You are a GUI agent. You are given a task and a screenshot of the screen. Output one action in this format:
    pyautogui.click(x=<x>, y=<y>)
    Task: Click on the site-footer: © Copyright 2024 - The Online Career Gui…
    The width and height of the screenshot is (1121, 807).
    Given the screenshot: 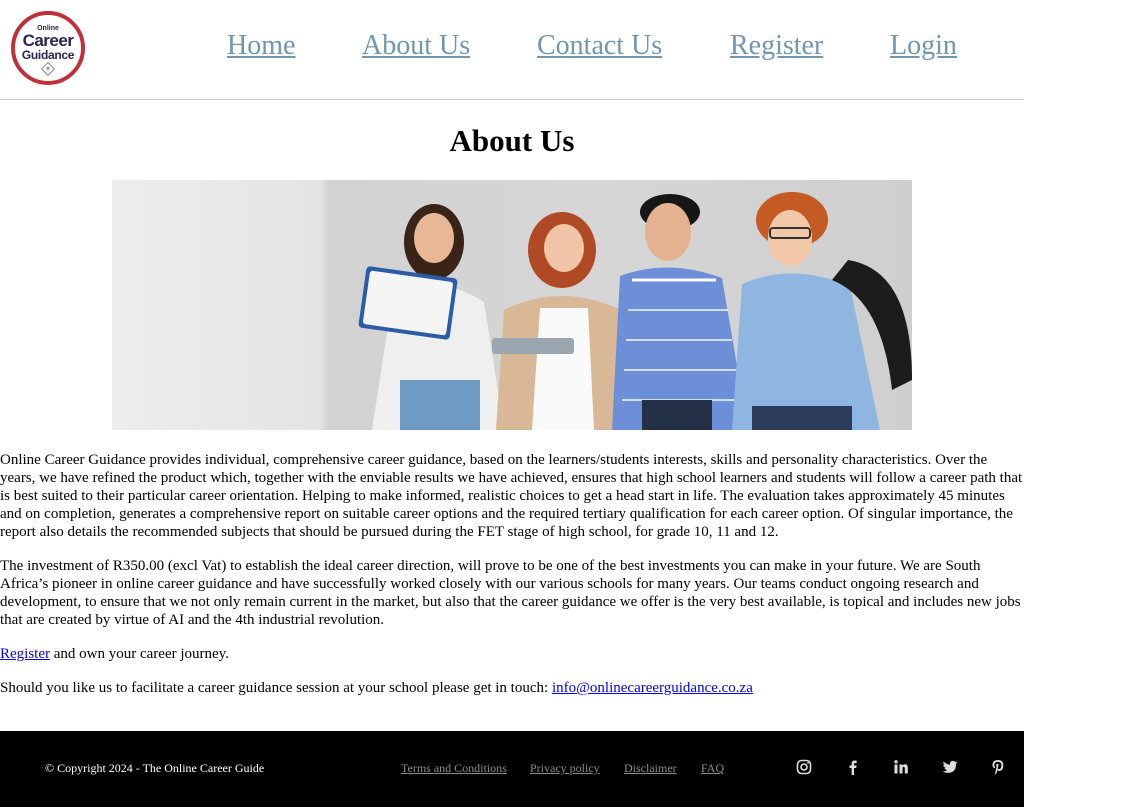 What is the action you would take?
    pyautogui.click(x=512, y=769)
    